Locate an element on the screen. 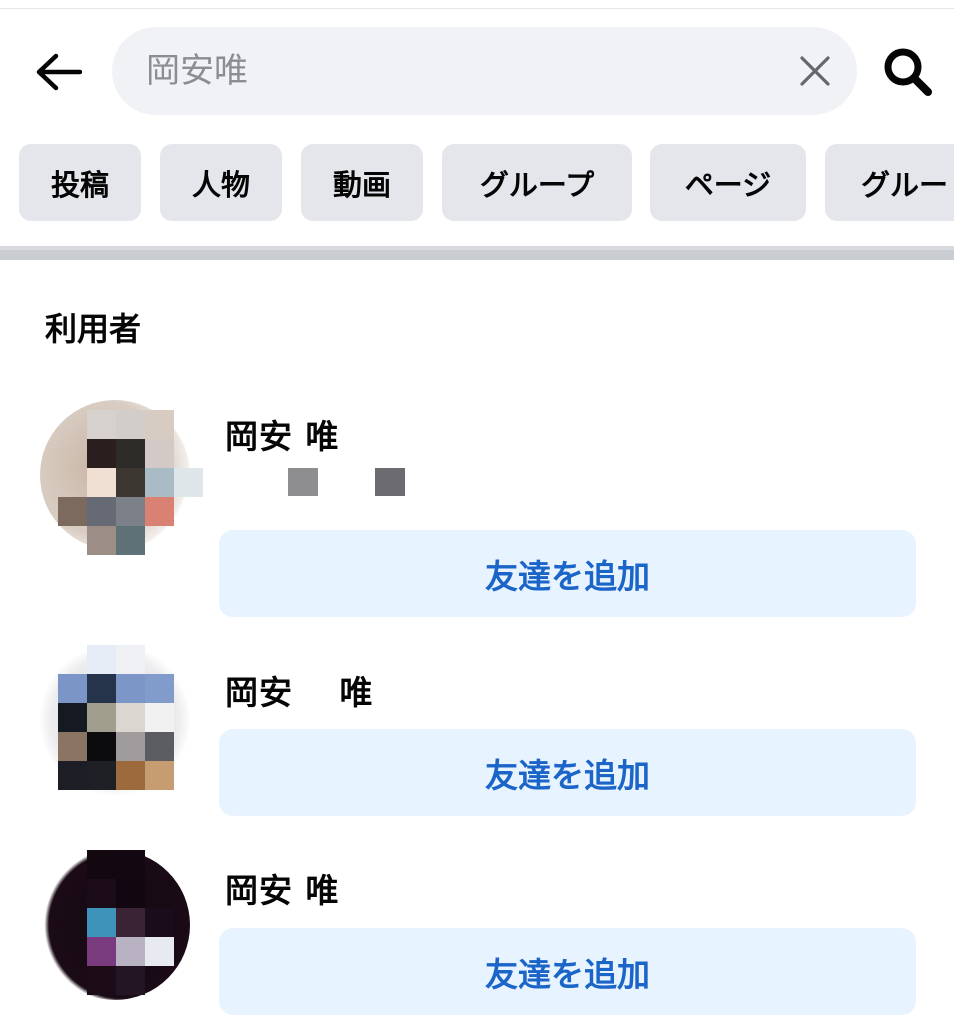  section-divider is located at coordinates (477, 253).